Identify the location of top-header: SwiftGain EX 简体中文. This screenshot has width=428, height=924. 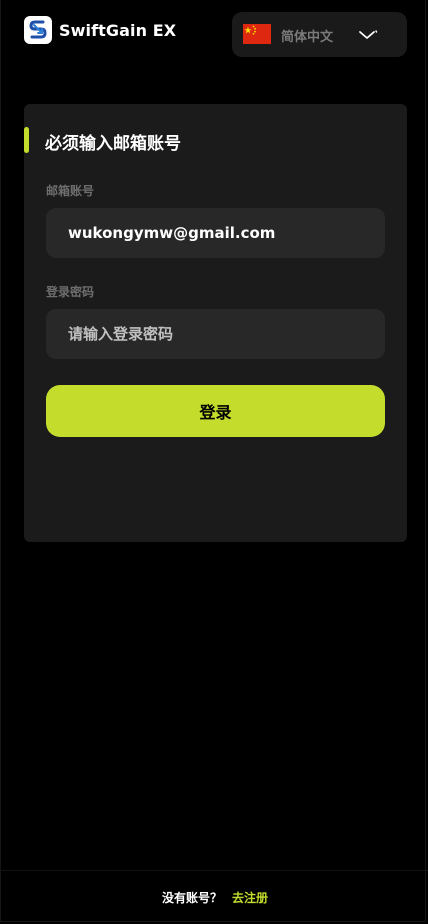
(214, 32).